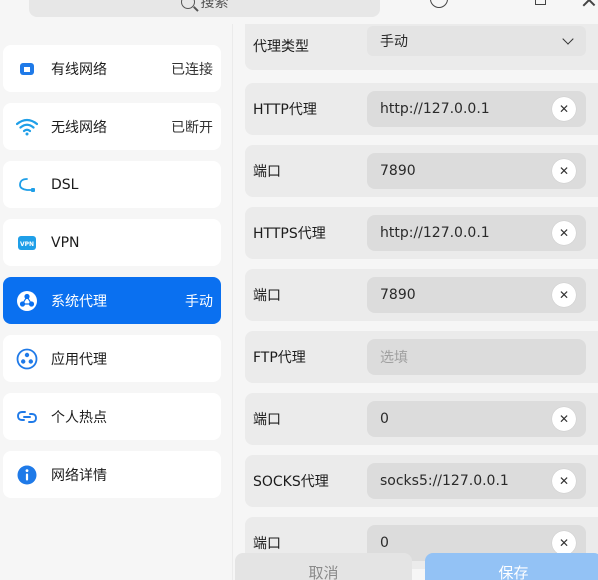  Describe the element at coordinates (476, 419) in the screenshot. I see `ftp-port-input: 0 ✕` at that location.